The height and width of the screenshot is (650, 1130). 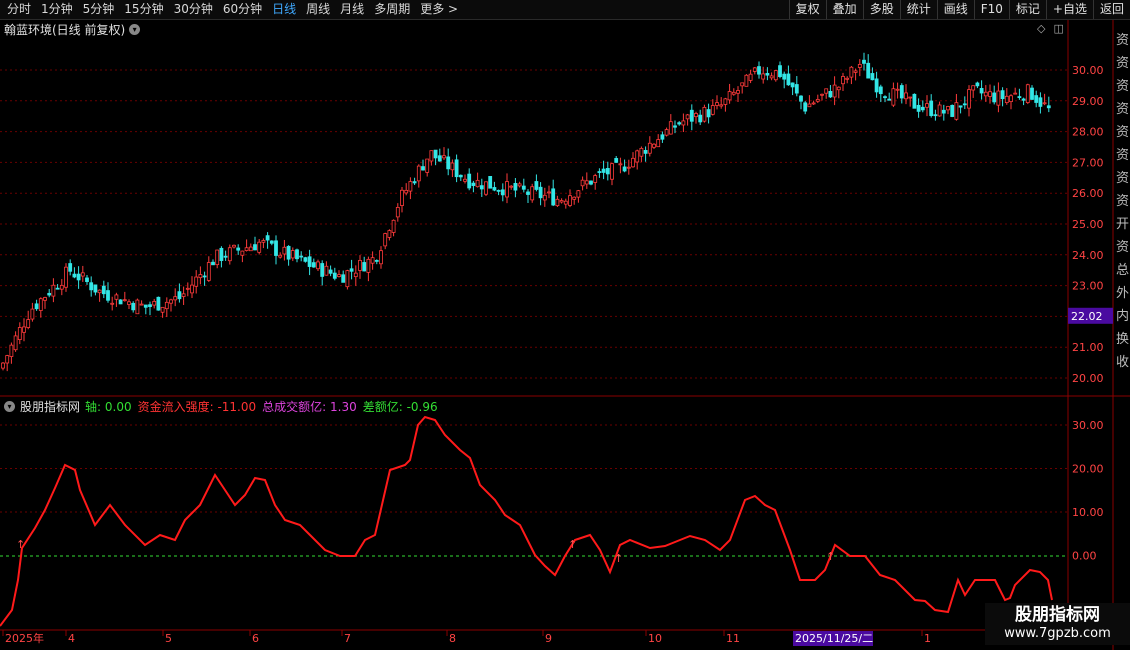 I want to click on side-panel-char: 开, so click(x=1122, y=224).